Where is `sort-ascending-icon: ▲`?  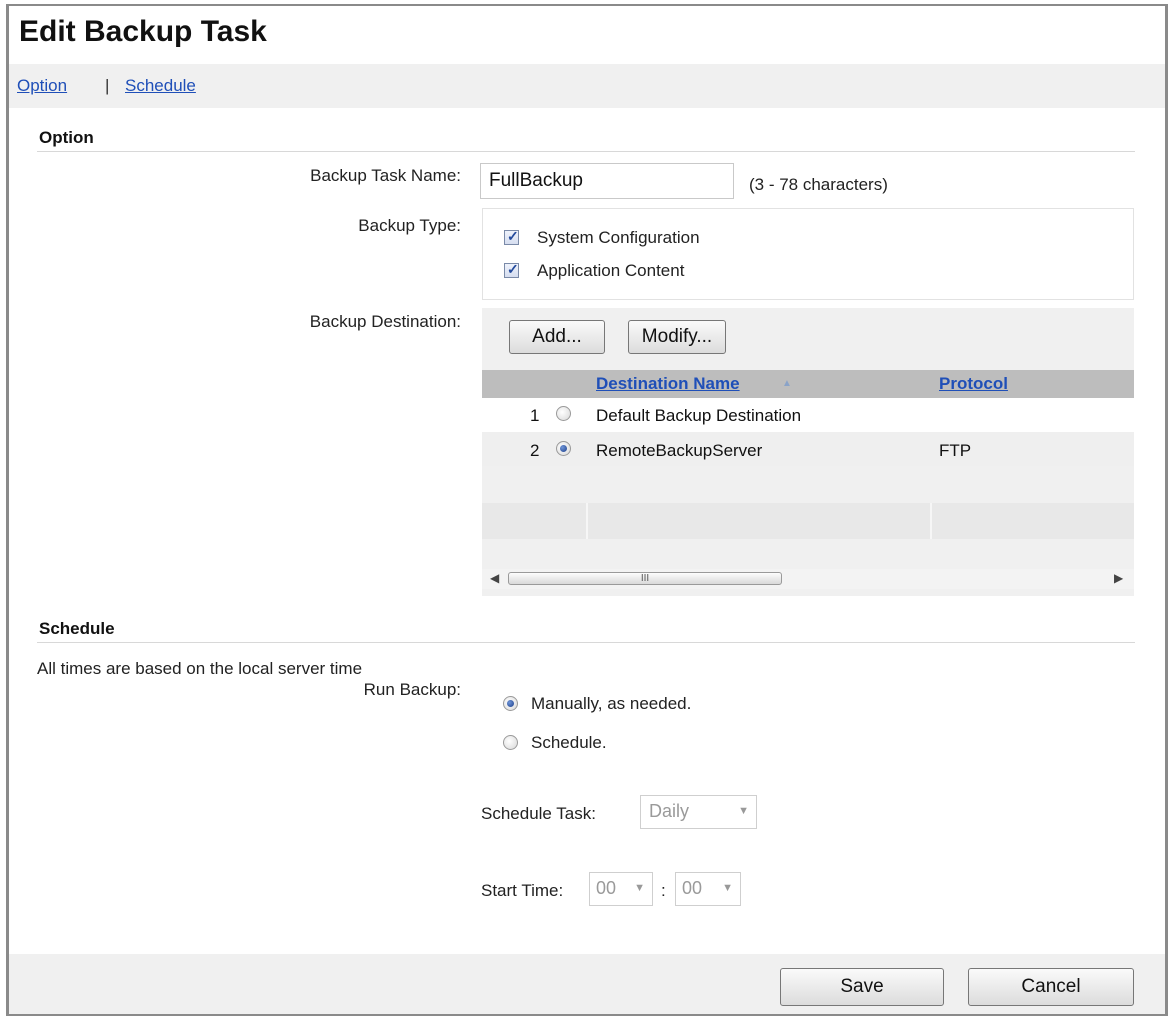
sort-ascending-icon: ▲ is located at coordinates (787, 383).